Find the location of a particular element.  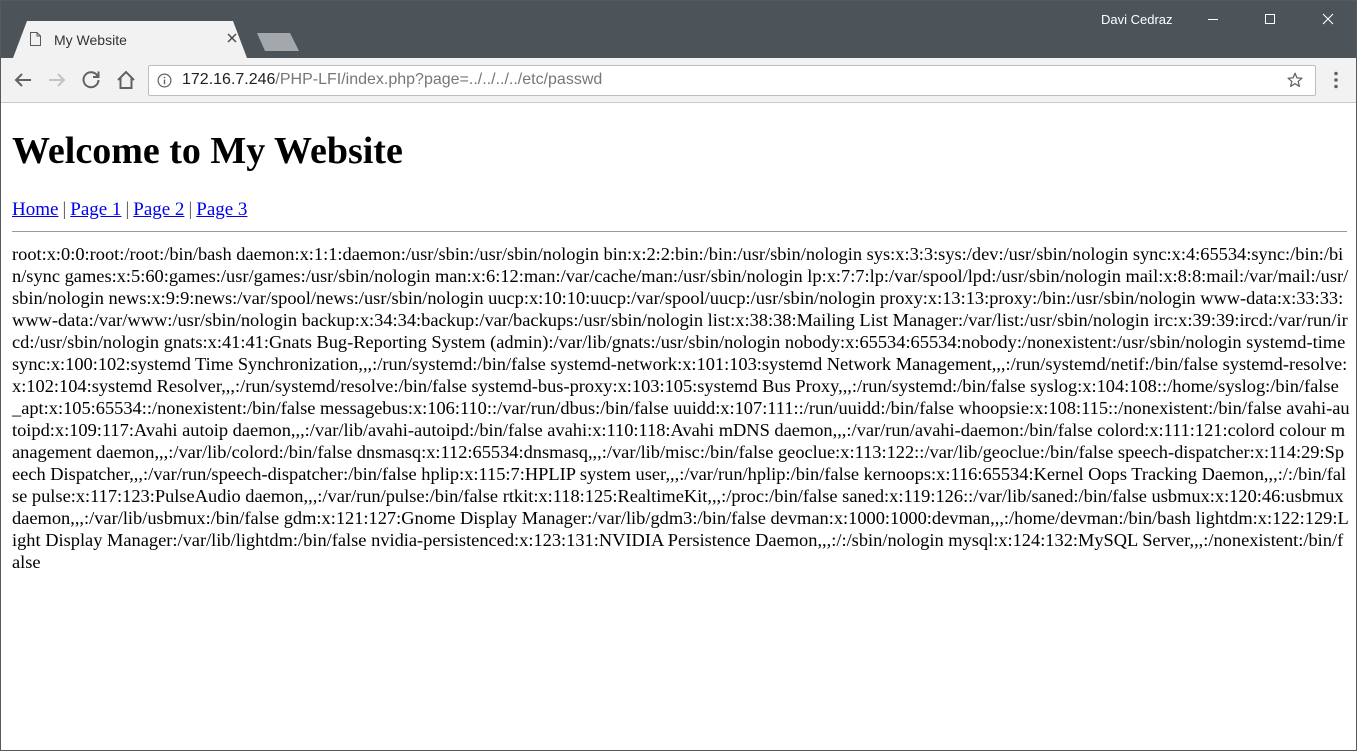

nav-link-page-2: Page 2 is located at coordinates (158, 209).